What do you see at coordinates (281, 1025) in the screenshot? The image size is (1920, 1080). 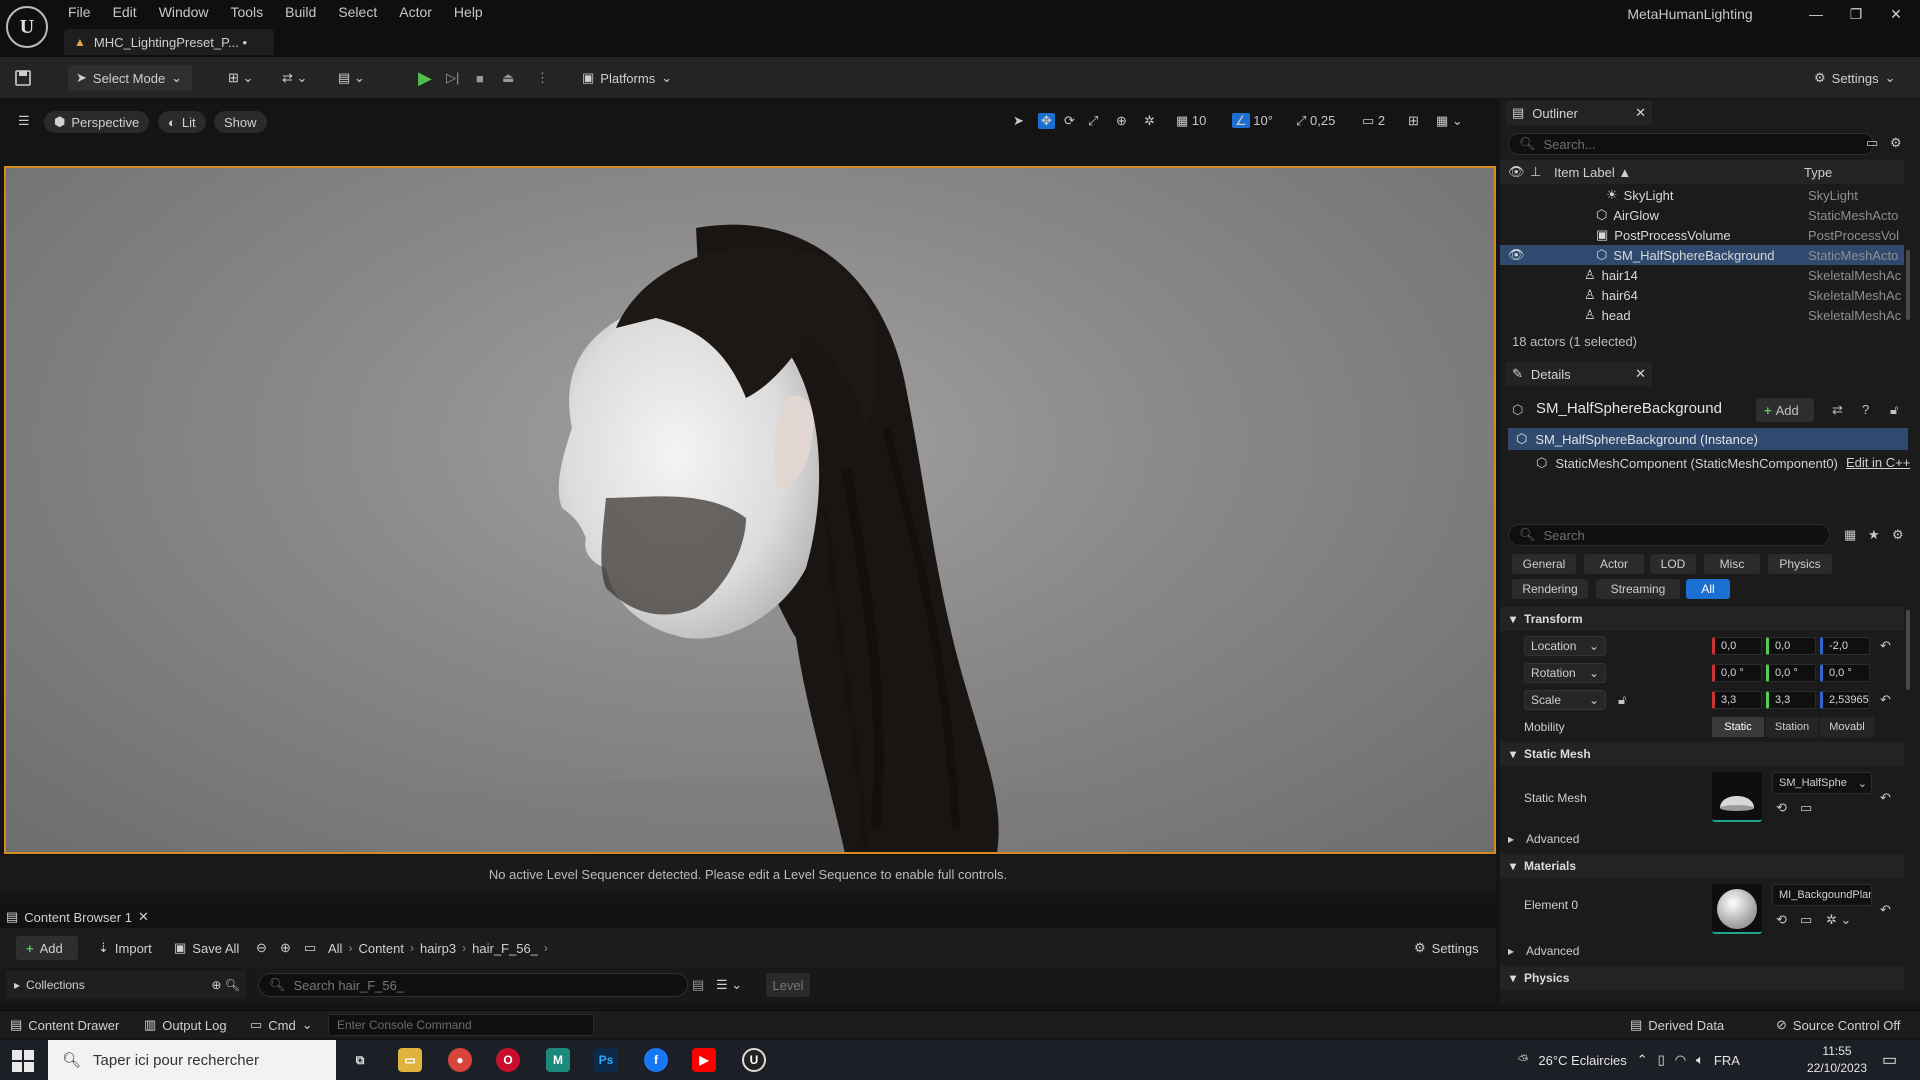 I see `cmd-dropdown: ▭ Cmd ⌄` at bounding box center [281, 1025].